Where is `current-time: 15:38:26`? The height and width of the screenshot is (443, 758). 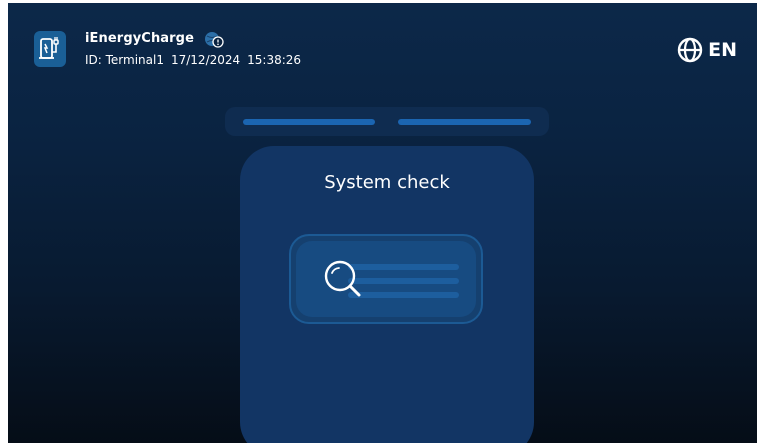 current-time: 15:38:26 is located at coordinates (274, 60).